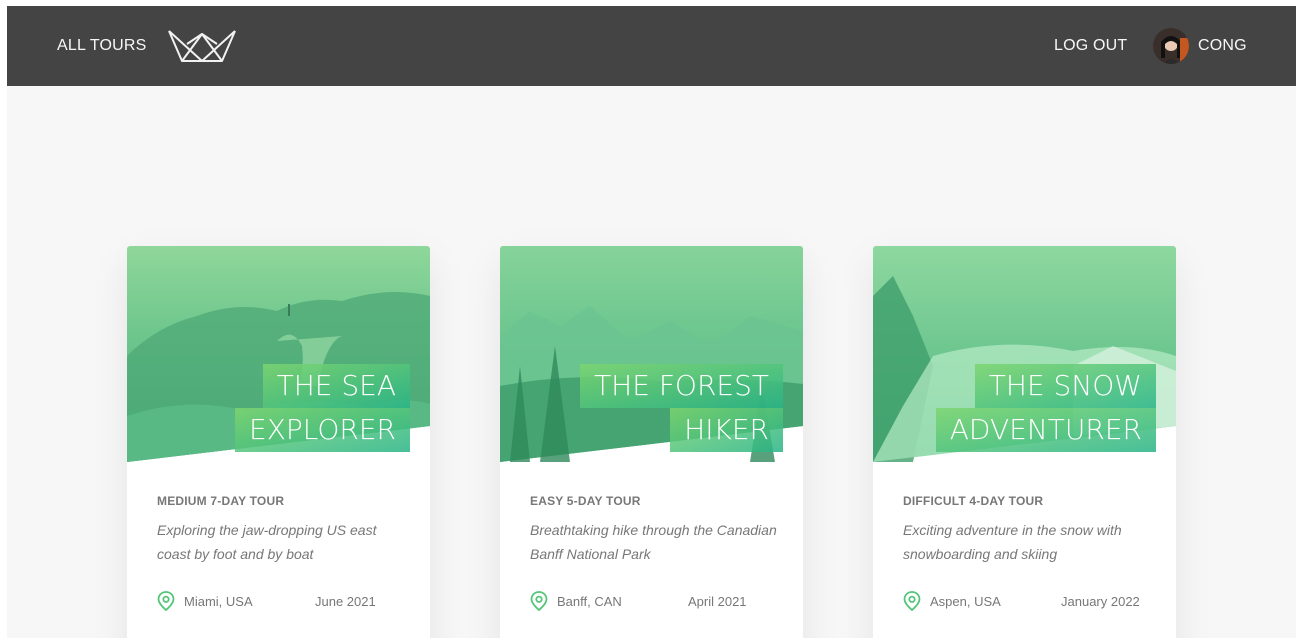  What do you see at coordinates (218, 601) in the screenshot?
I see `tour-location-text: Miami, USA` at bounding box center [218, 601].